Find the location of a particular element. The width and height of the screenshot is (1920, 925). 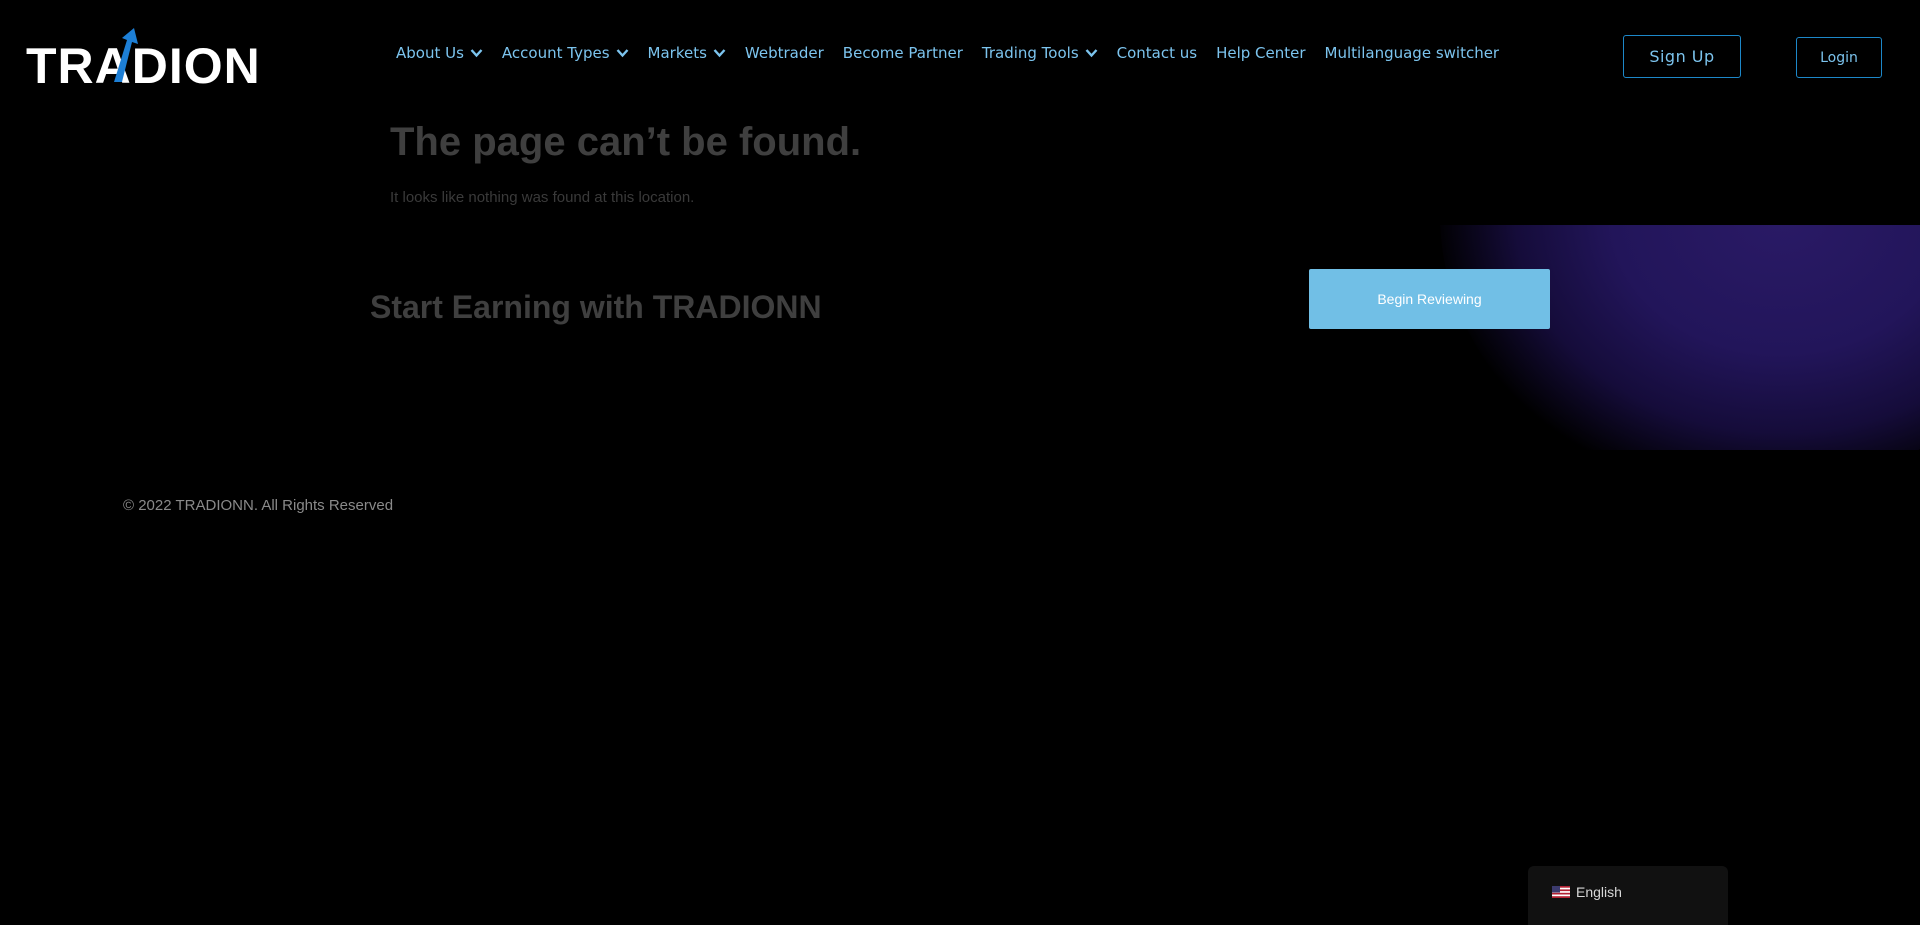

nav-trading-tools: Trading Tools is located at coordinates (1040, 53).